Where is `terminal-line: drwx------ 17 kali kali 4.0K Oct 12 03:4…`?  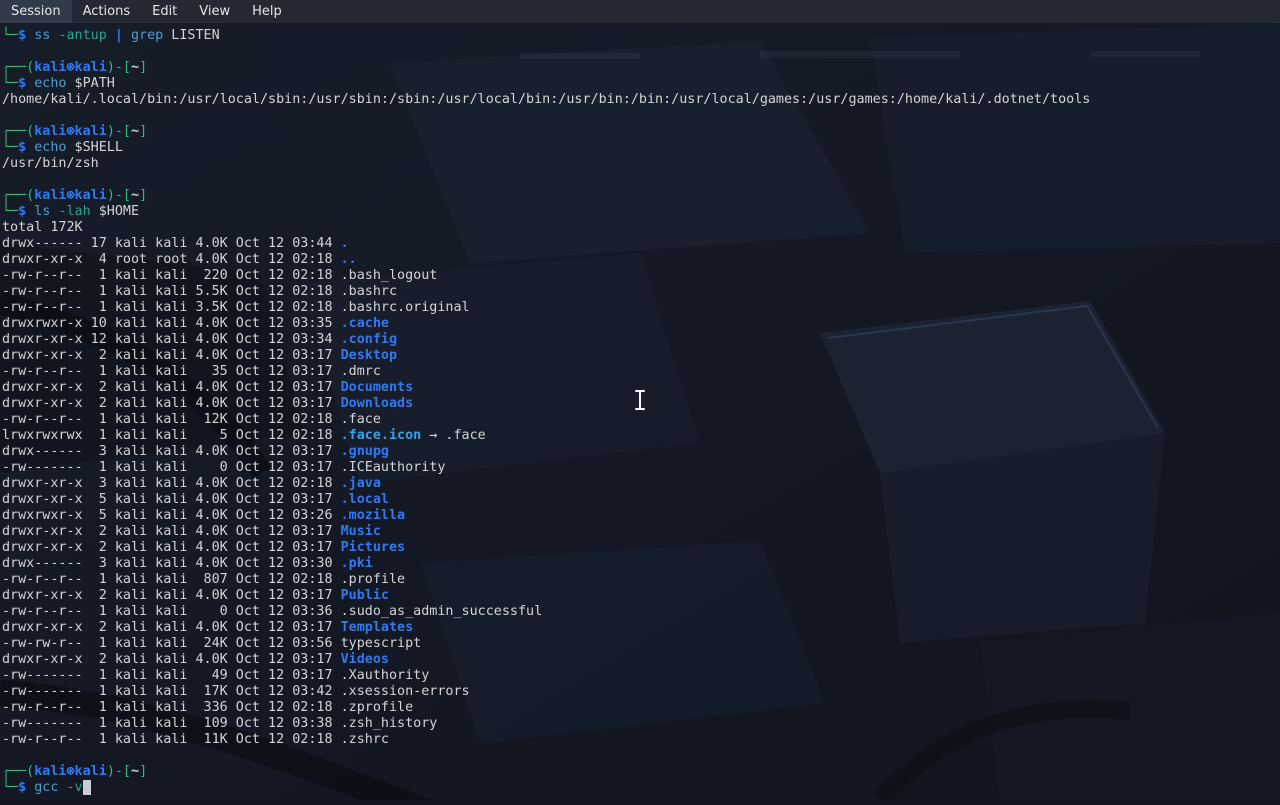 terminal-line: drwx------ 17 kali kali 4.0K Oct 12 03:4… is located at coordinates (175, 243).